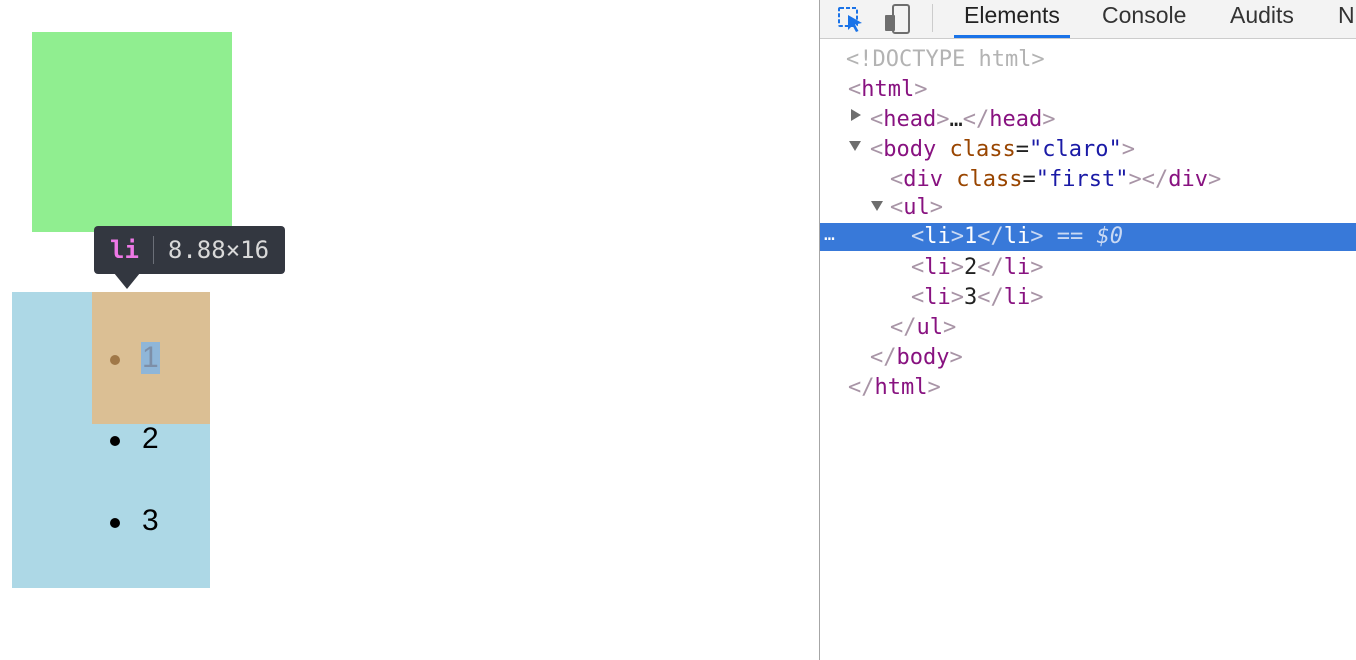 This screenshot has width=1356, height=660. I want to click on dom-node-li: <li>3</li>, so click(977, 298).